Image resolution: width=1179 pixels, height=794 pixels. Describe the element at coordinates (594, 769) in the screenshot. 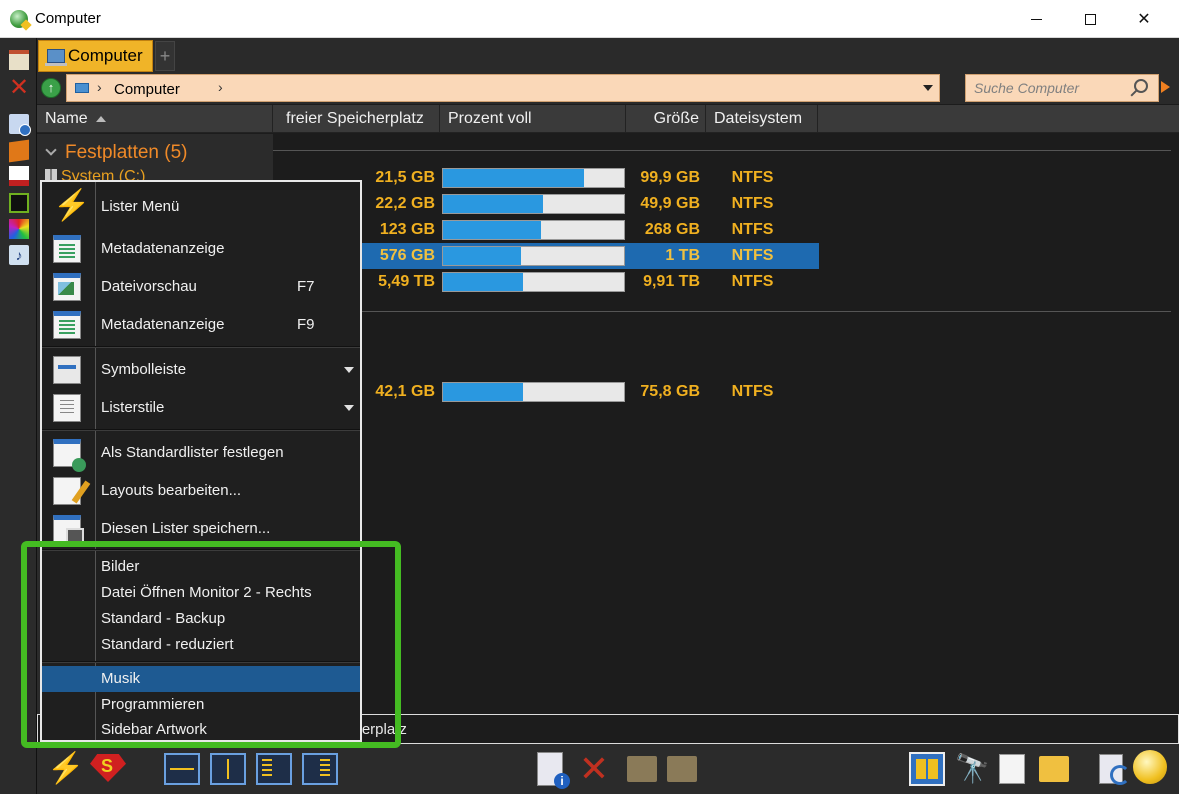

I see `delete-icon: ✕` at that location.